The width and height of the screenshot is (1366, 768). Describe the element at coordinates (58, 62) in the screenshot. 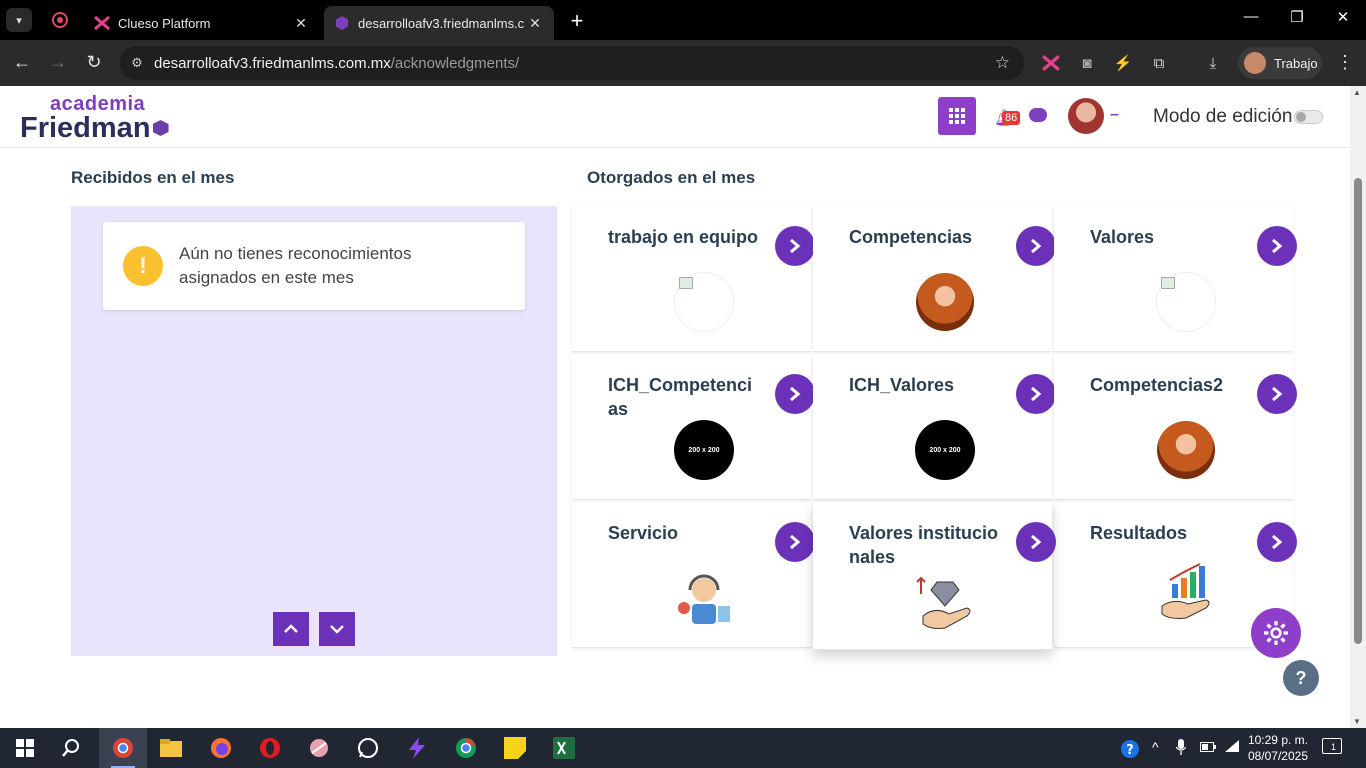

I see `forward-icon: →` at that location.